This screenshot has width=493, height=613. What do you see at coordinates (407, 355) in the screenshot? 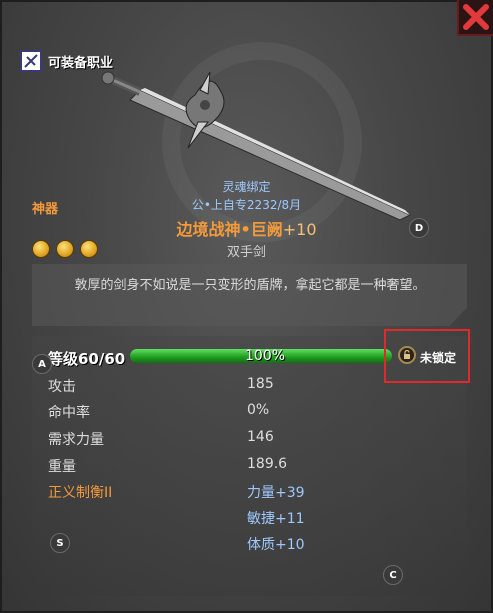
I see `lock-icon` at bounding box center [407, 355].